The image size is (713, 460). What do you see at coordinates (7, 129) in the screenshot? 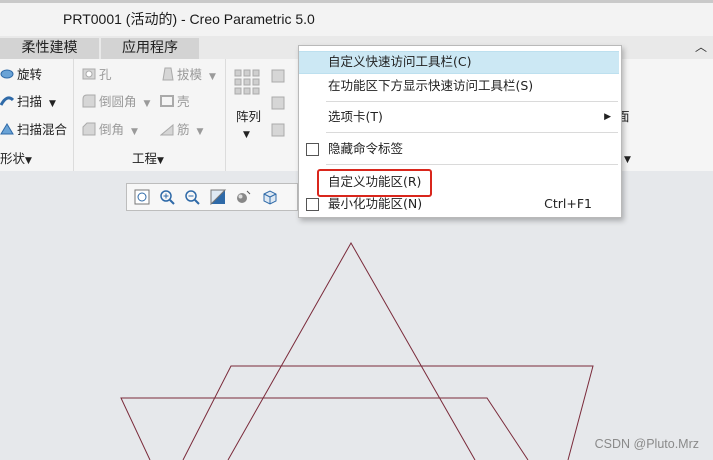
I see `swept-blend-icon` at bounding box center [7, 129].